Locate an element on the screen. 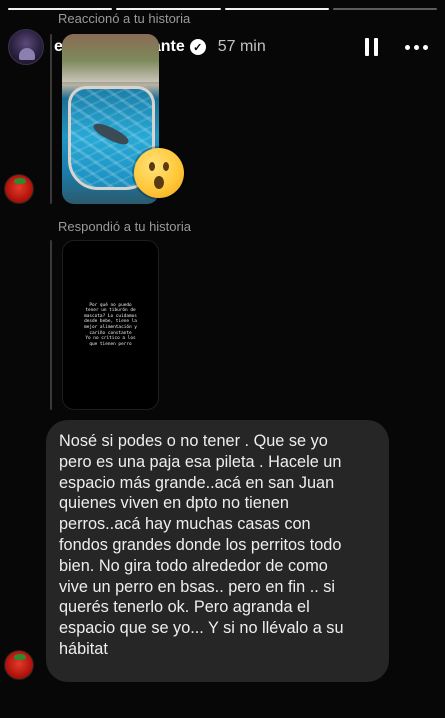 The height and width of the screenshot is (718, 445). verified-badge-icon: ✓ is located at coordinates (197, 47).